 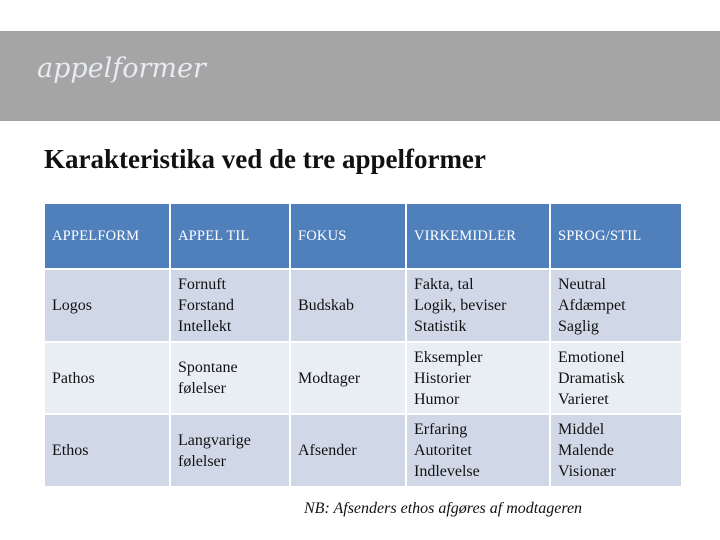 What do you see at coordinates (208, 367) in the screenshot?
I see `cell-line: Spontane` at bounding box center [208, 367].